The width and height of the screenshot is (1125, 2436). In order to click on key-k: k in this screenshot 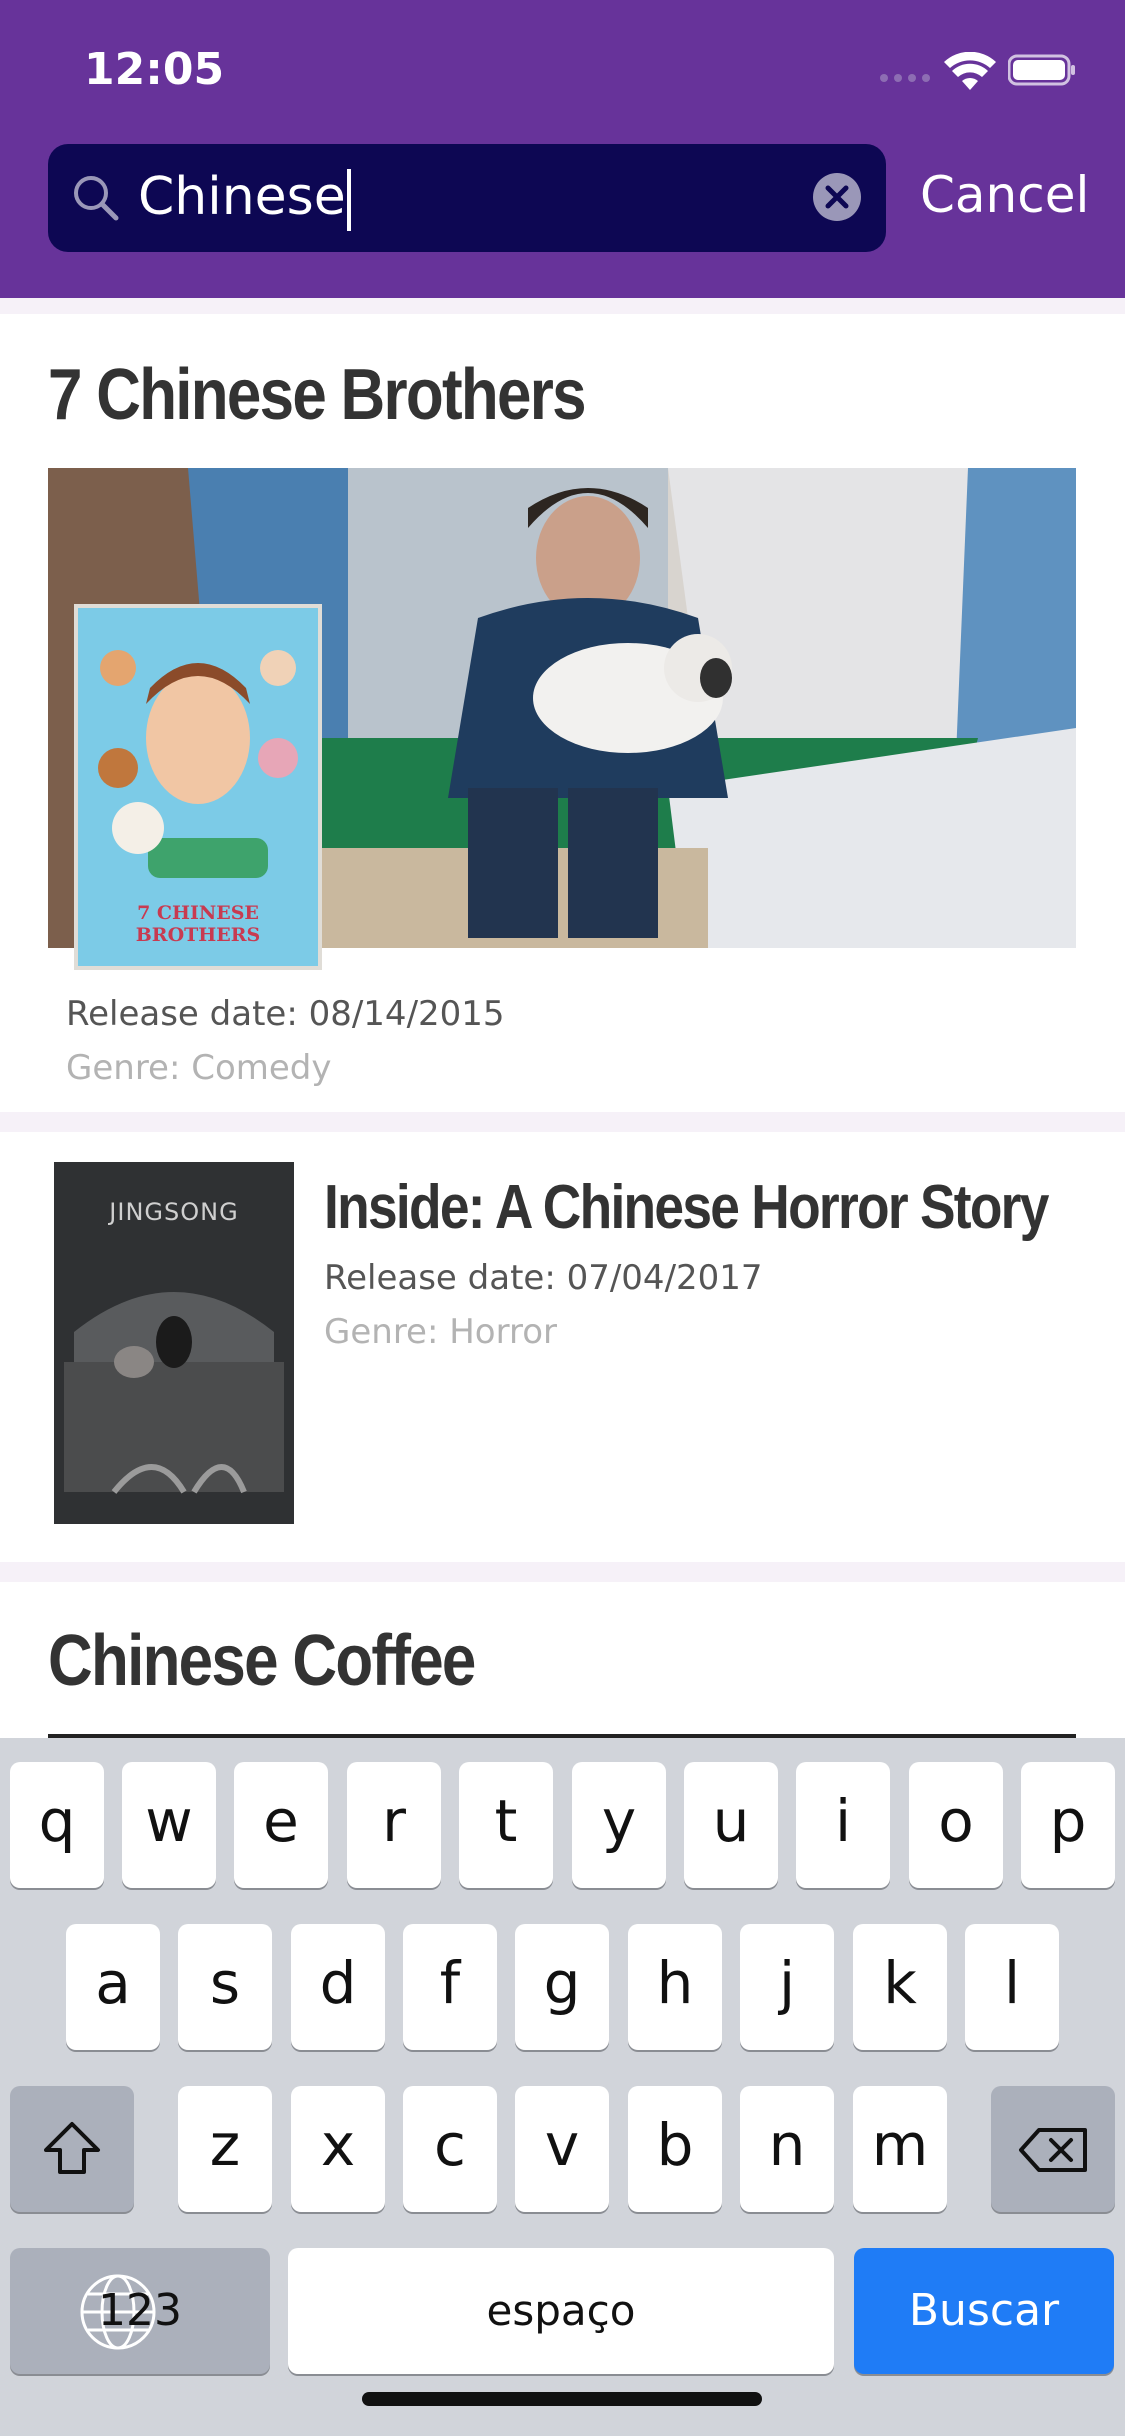, I will do `click(900, 1987)`.